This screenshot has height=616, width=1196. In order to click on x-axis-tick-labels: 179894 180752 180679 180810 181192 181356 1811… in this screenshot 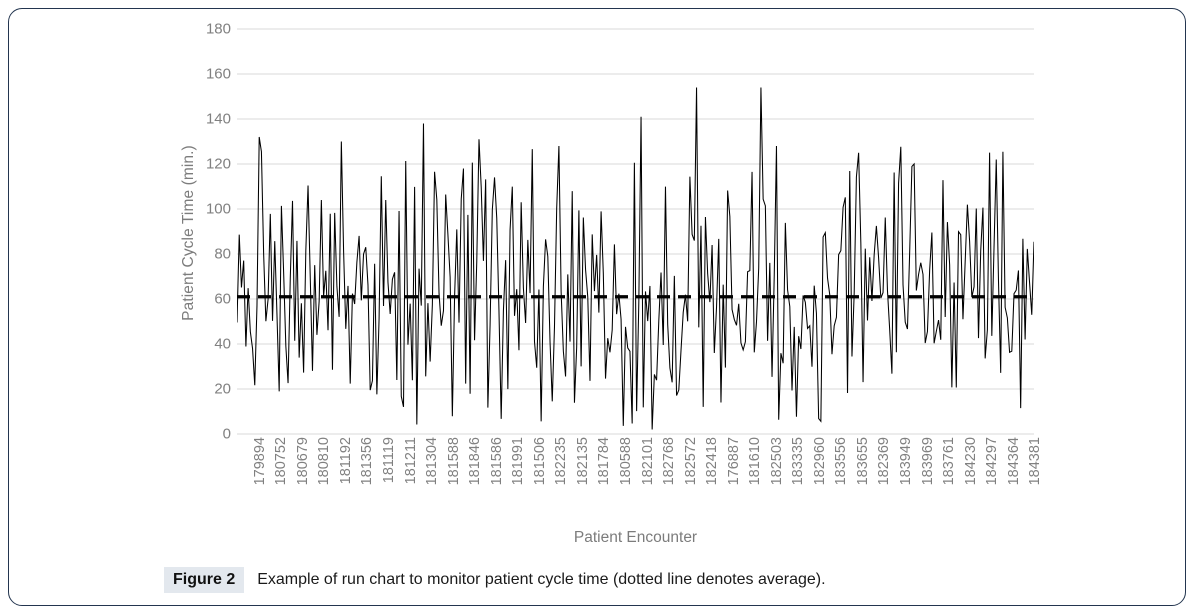, I will do `click(640, 481)`.